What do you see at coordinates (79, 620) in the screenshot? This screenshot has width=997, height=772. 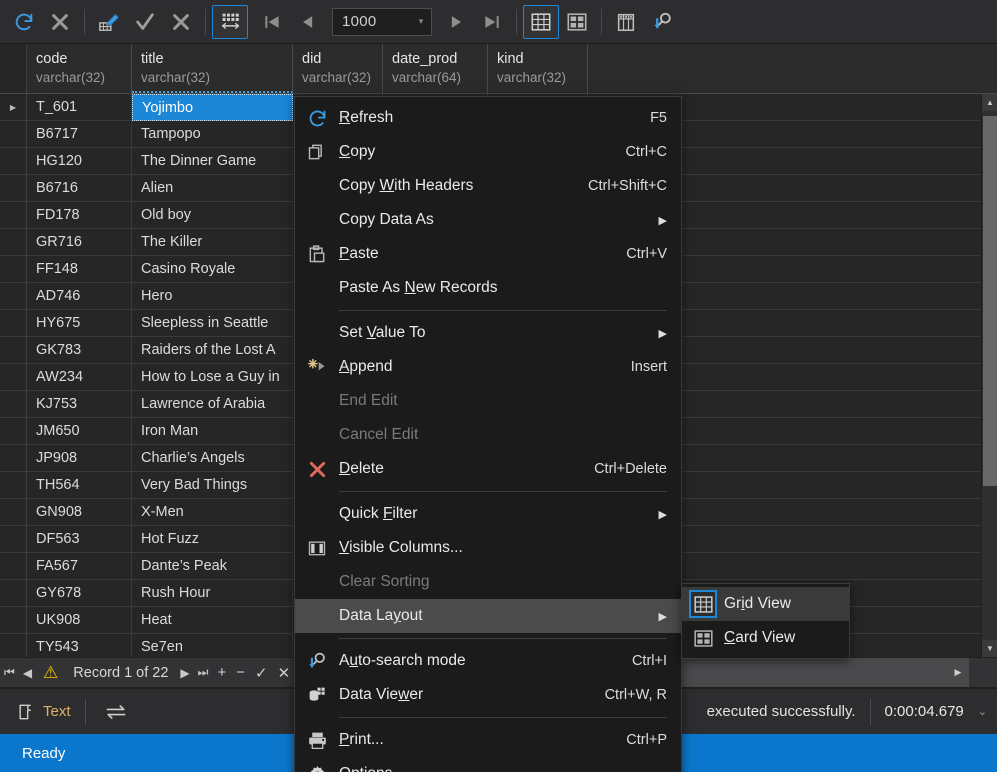 I see `cell-code: UK908` at bounding box center [79, 620].